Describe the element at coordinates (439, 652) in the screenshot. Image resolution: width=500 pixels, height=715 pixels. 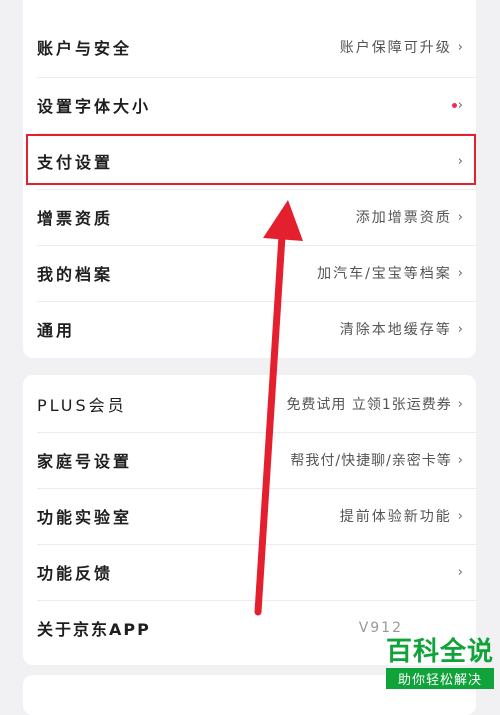
I see `watermark-title: 百科全说` at that location.